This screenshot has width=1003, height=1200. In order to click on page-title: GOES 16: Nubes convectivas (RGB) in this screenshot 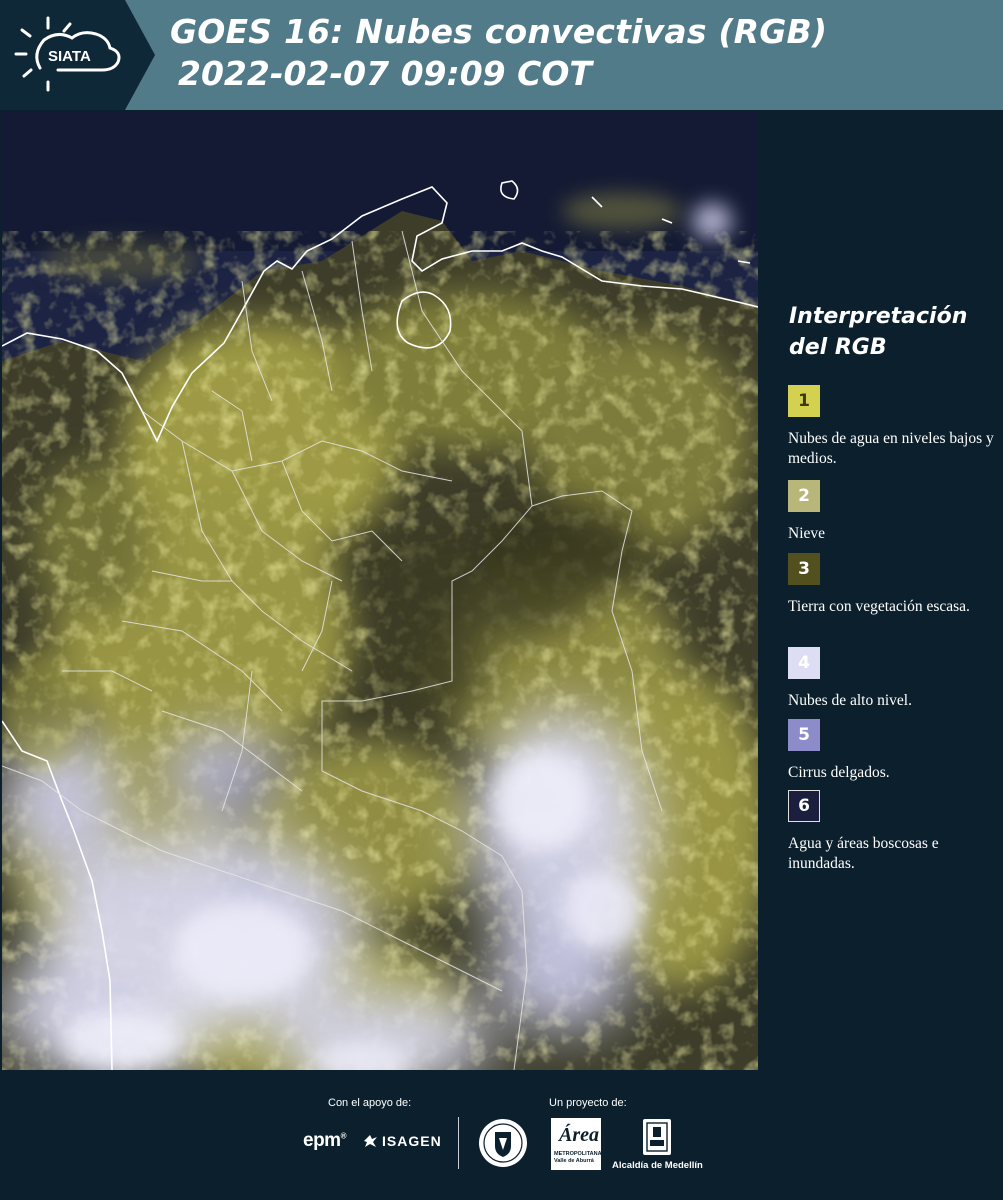, I will do `click(499, 31)`.